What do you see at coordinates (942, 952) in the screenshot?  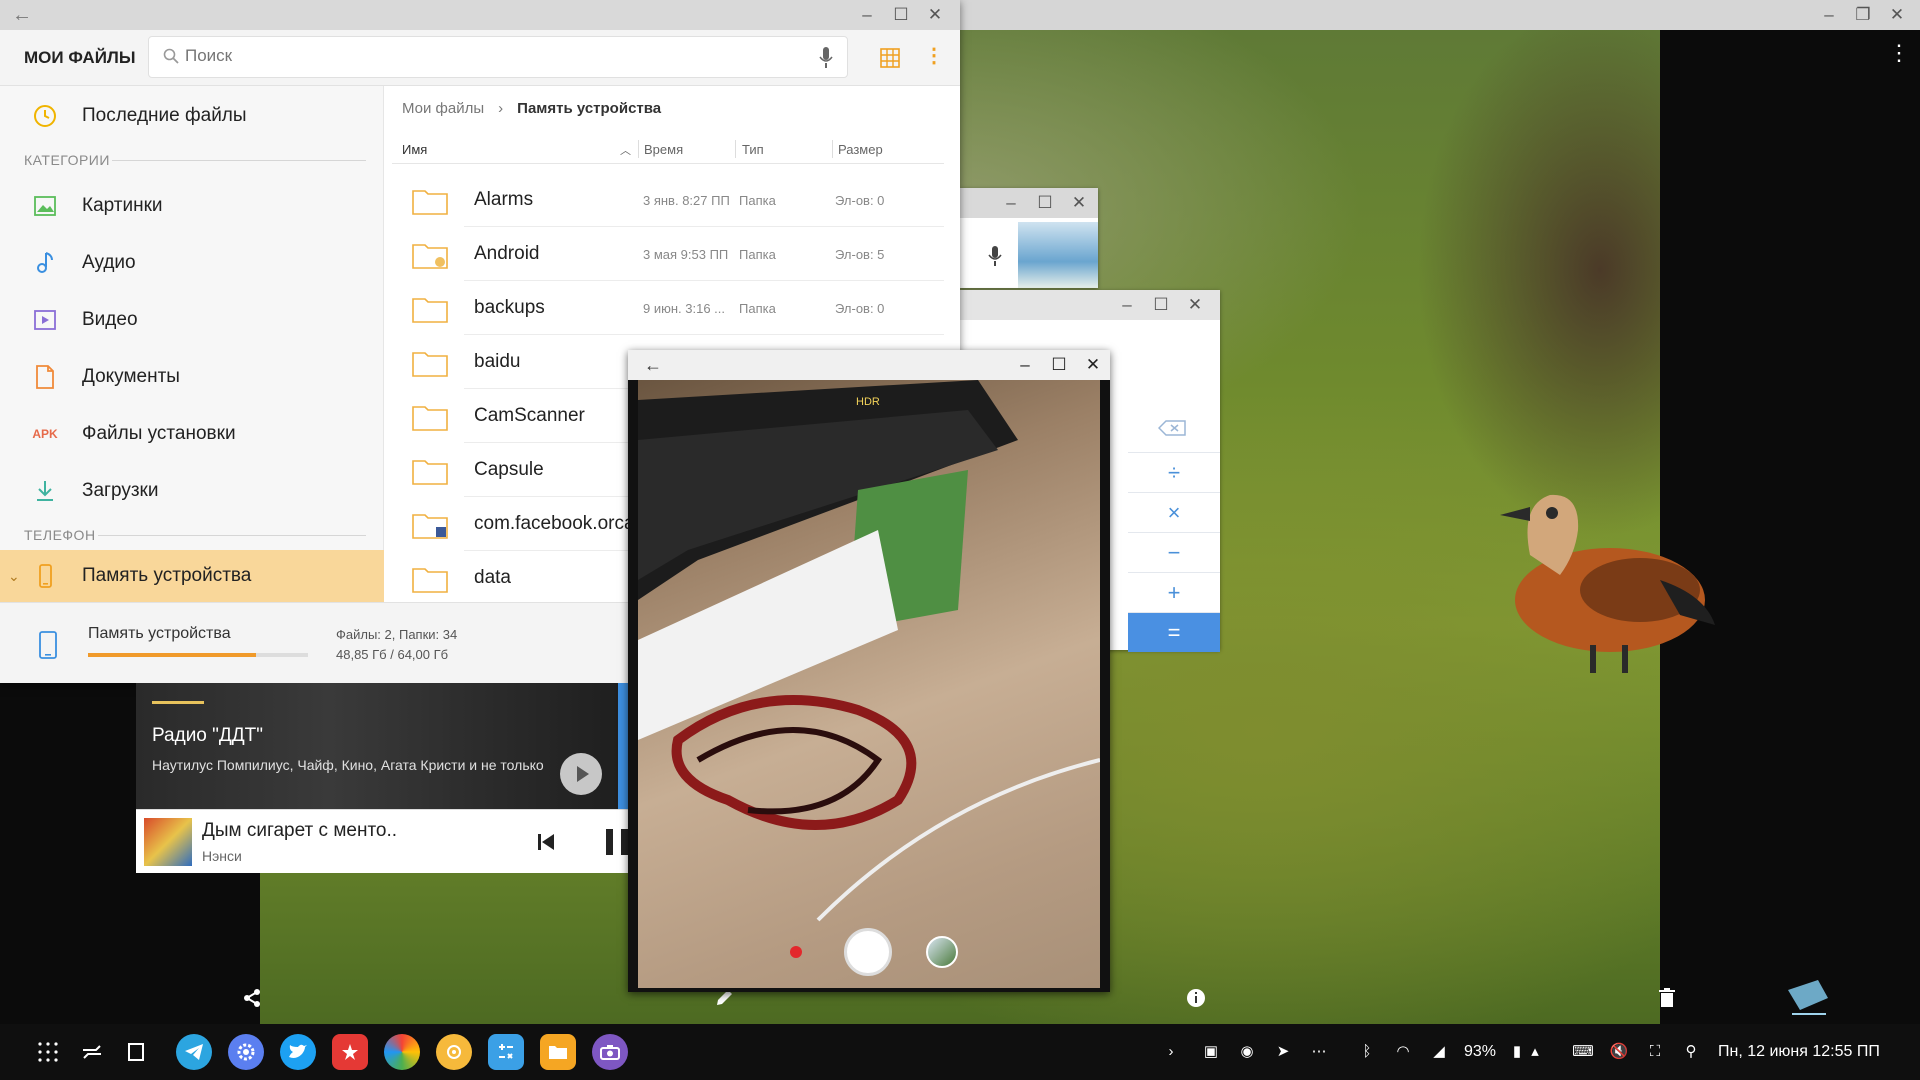 I see `last-photo-thumbnail` at bounding box center [942, 952].